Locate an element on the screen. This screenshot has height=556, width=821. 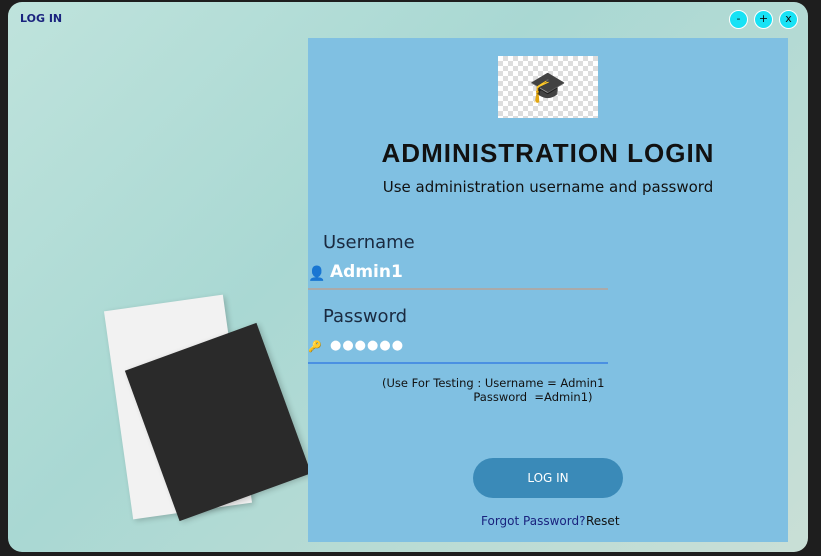
password-input: ●●●●●● is located at coordinates (367, 345).